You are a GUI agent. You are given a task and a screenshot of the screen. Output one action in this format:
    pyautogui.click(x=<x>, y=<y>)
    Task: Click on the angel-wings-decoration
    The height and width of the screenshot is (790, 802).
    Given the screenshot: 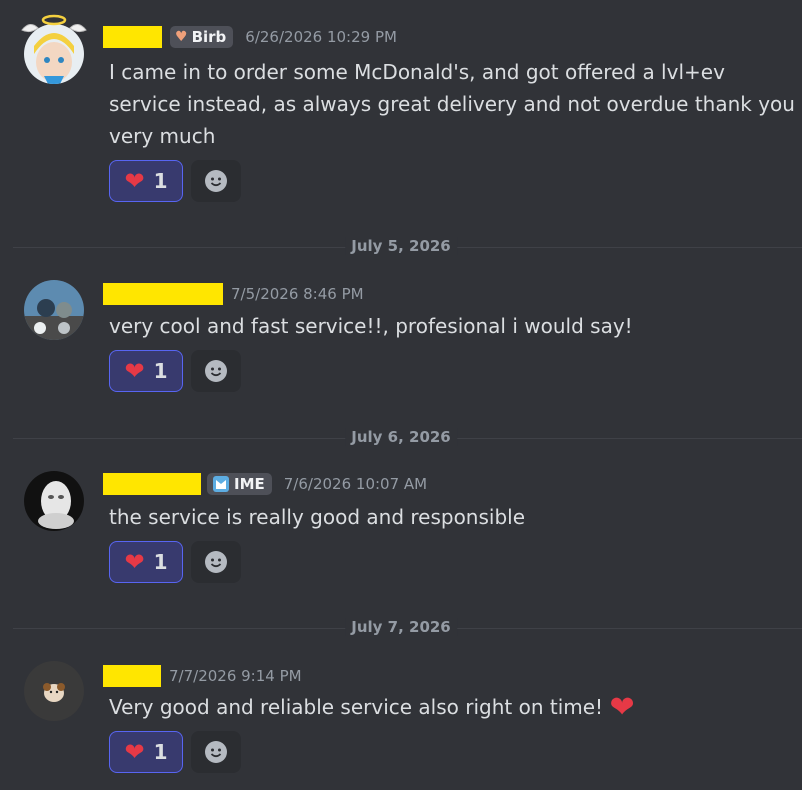 What is the action you would take?
    pyautogui.click(x=54, y=23)
    